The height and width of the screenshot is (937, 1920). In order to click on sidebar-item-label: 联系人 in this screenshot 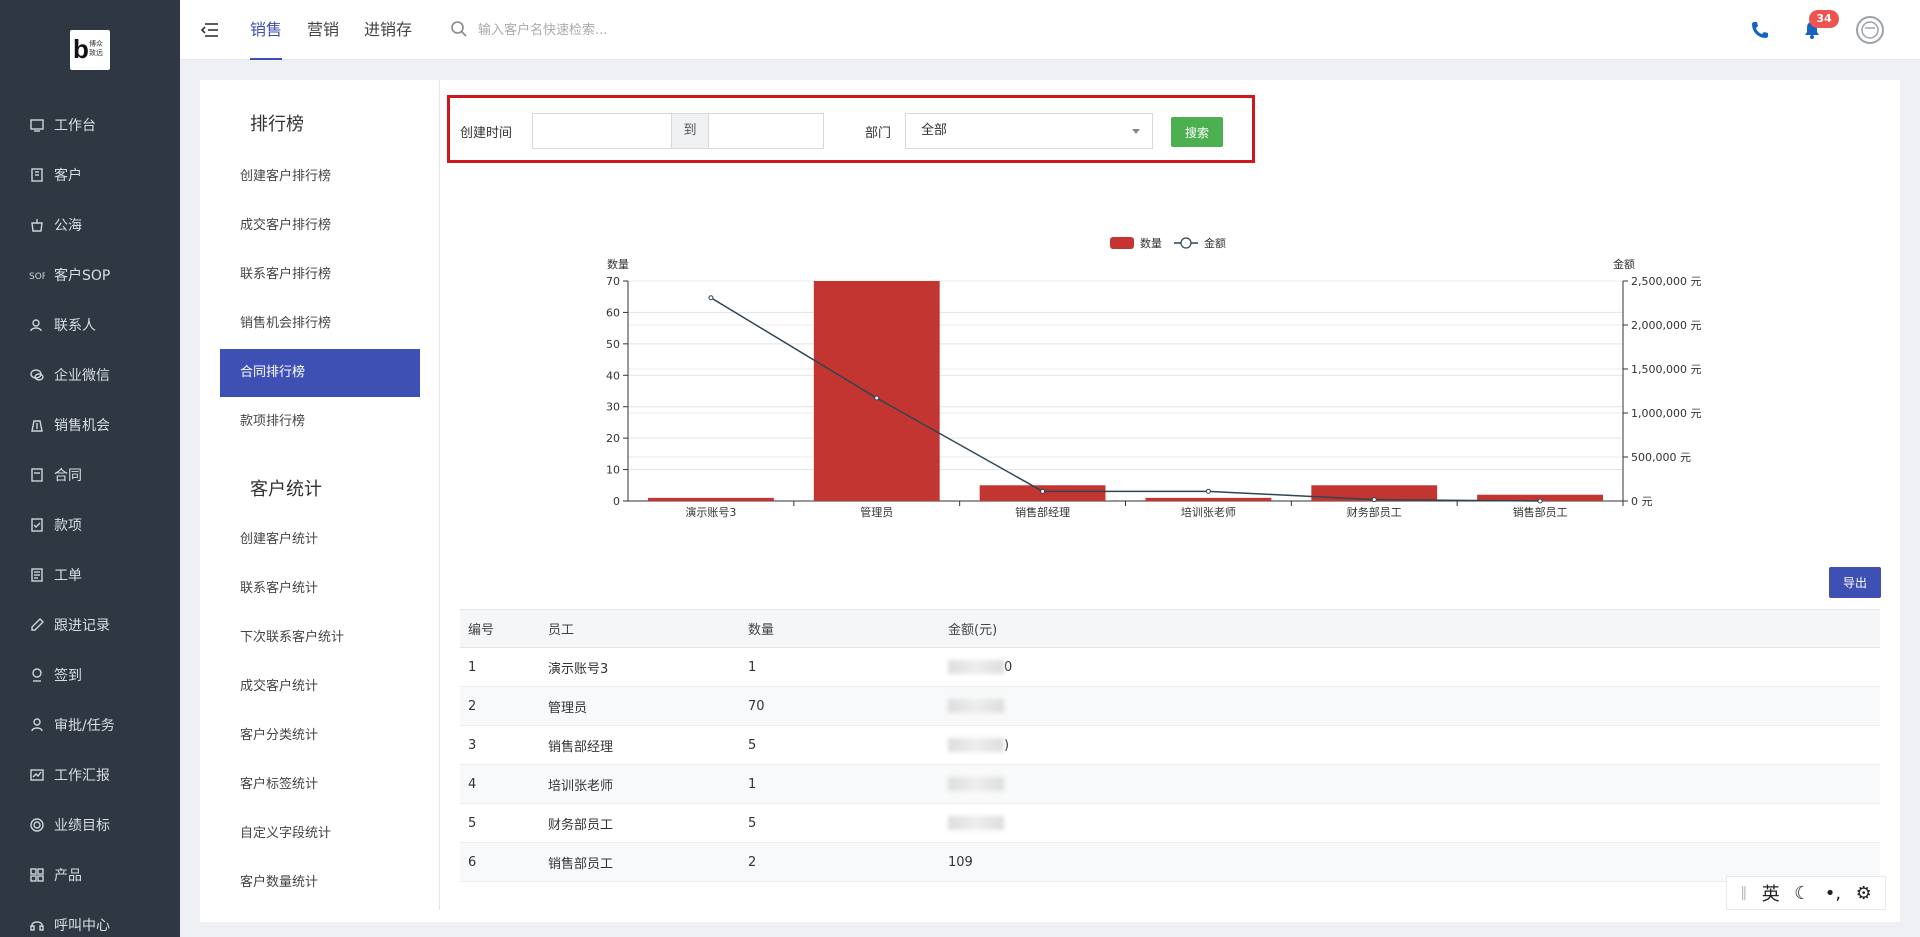, I will do `click(75, 326)`.